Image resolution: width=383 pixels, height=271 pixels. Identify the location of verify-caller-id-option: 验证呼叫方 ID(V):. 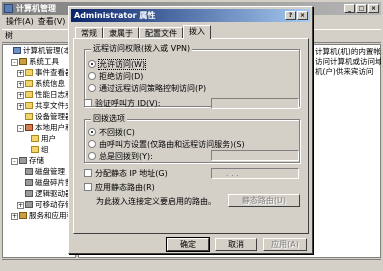
(122, 104).